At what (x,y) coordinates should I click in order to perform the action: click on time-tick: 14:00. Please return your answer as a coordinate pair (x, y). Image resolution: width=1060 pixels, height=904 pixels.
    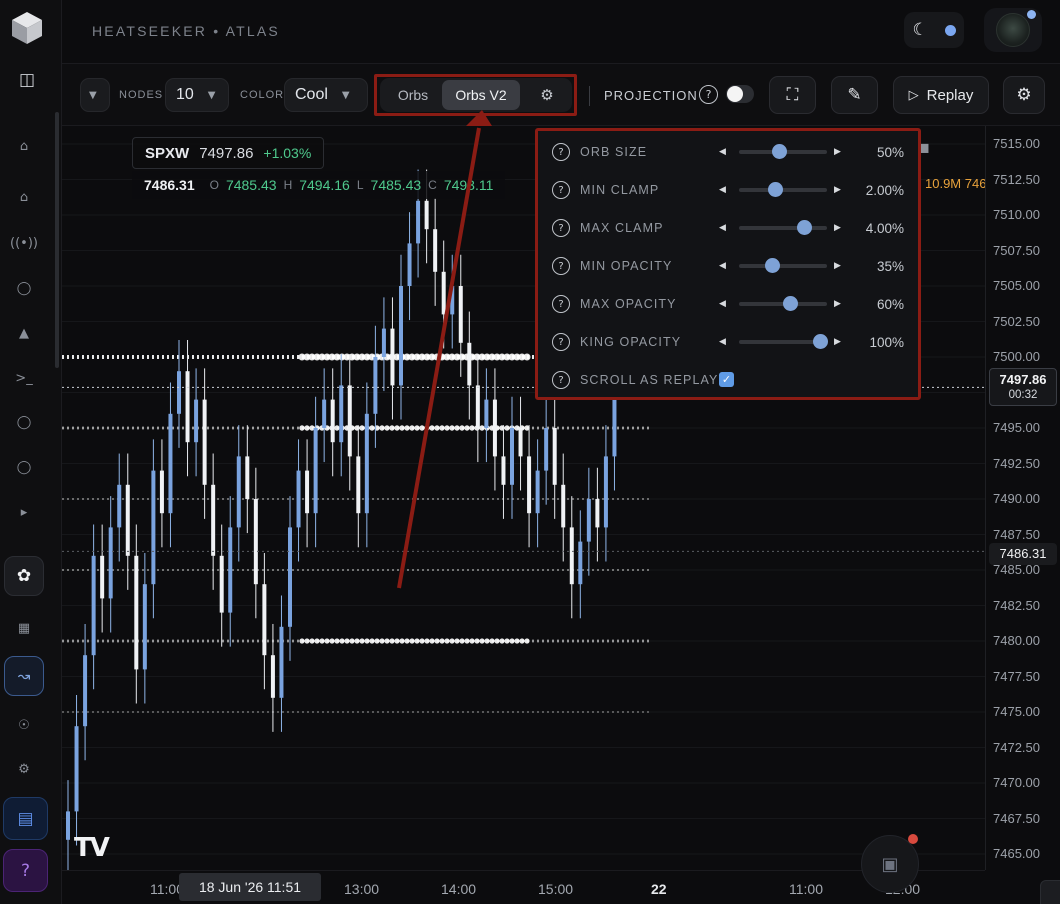
    Looking at the image, I should click on (459, 889).